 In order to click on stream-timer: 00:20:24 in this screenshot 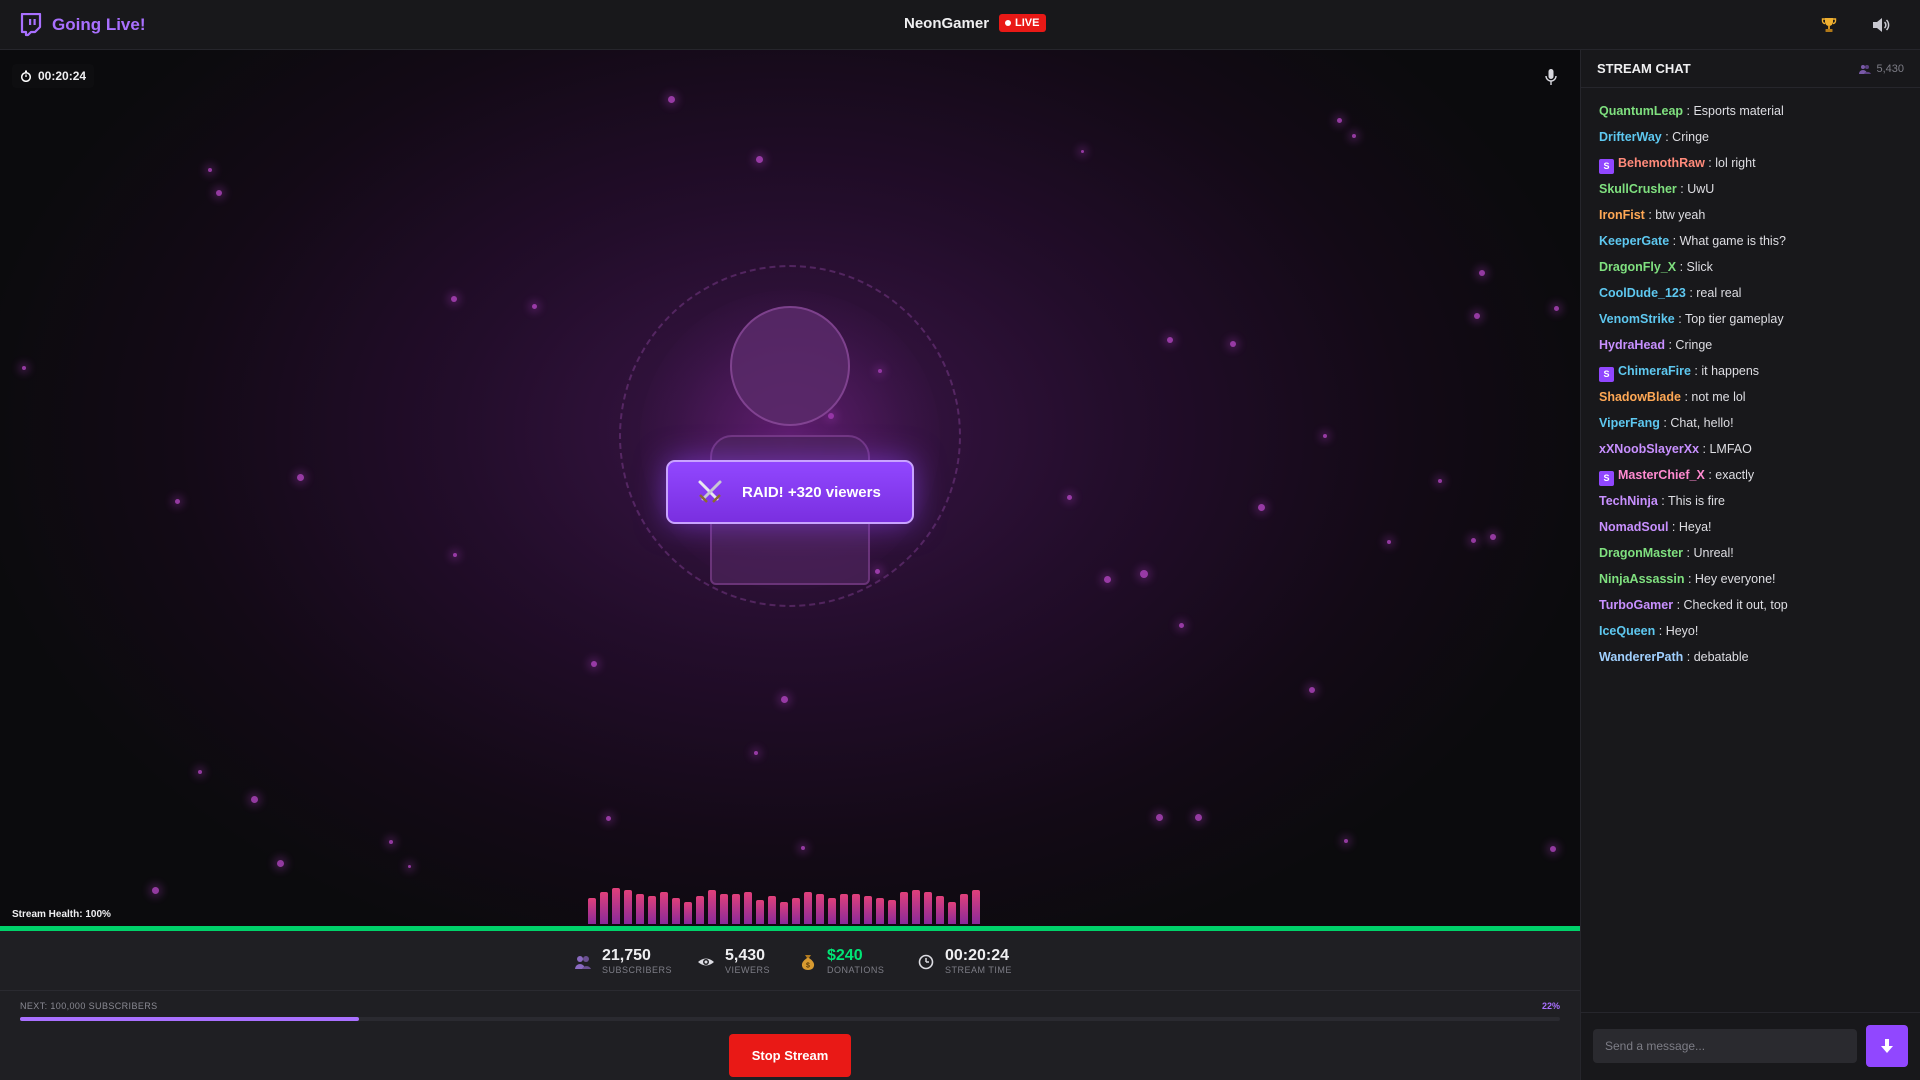, I will do `click(53, 76)`.